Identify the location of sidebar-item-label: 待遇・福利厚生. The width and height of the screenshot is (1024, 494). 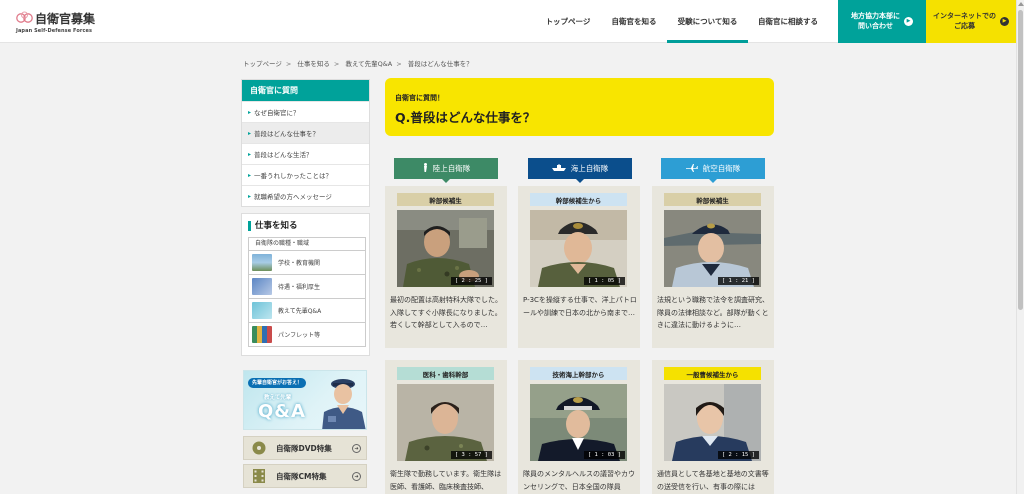
(299, 287).